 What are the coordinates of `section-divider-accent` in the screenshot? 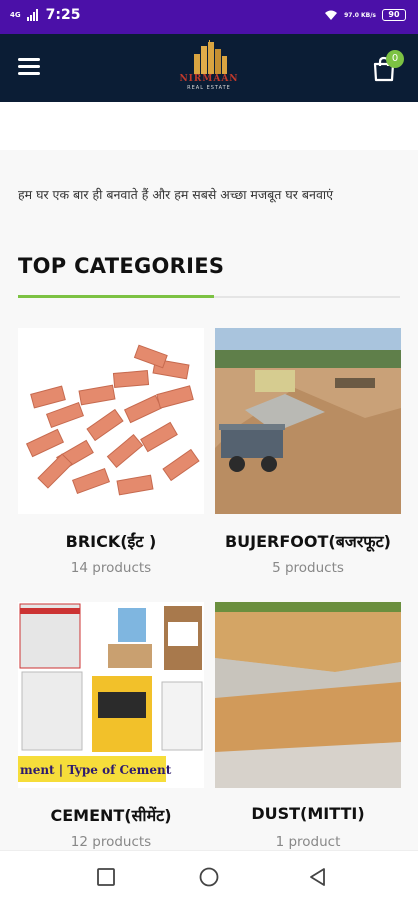 It's located at (116, 296).